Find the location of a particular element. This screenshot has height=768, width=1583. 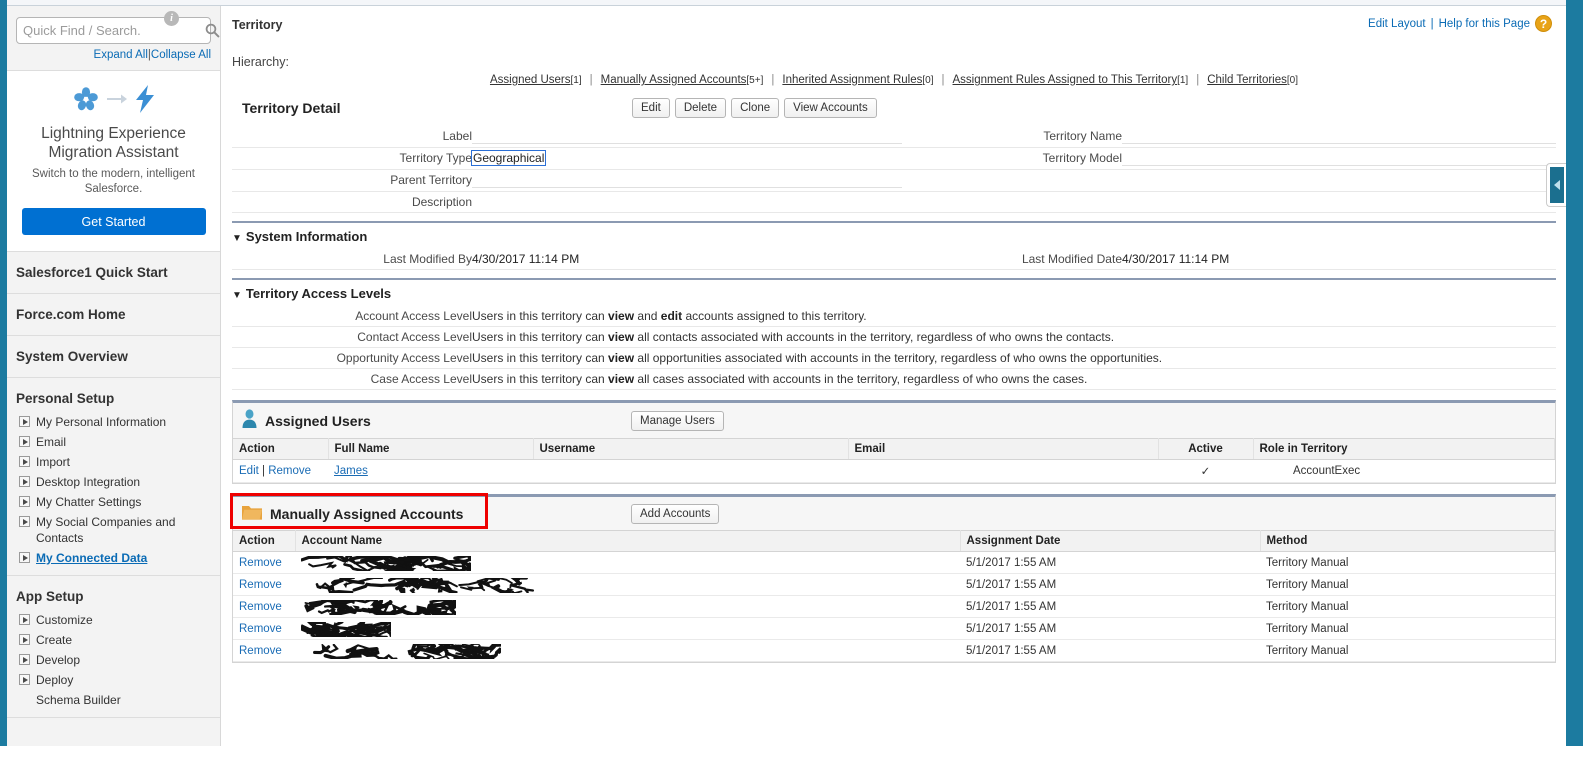

sidebar-item-desktop-integration: Desktop Integration is located at coordinates (113, 482).